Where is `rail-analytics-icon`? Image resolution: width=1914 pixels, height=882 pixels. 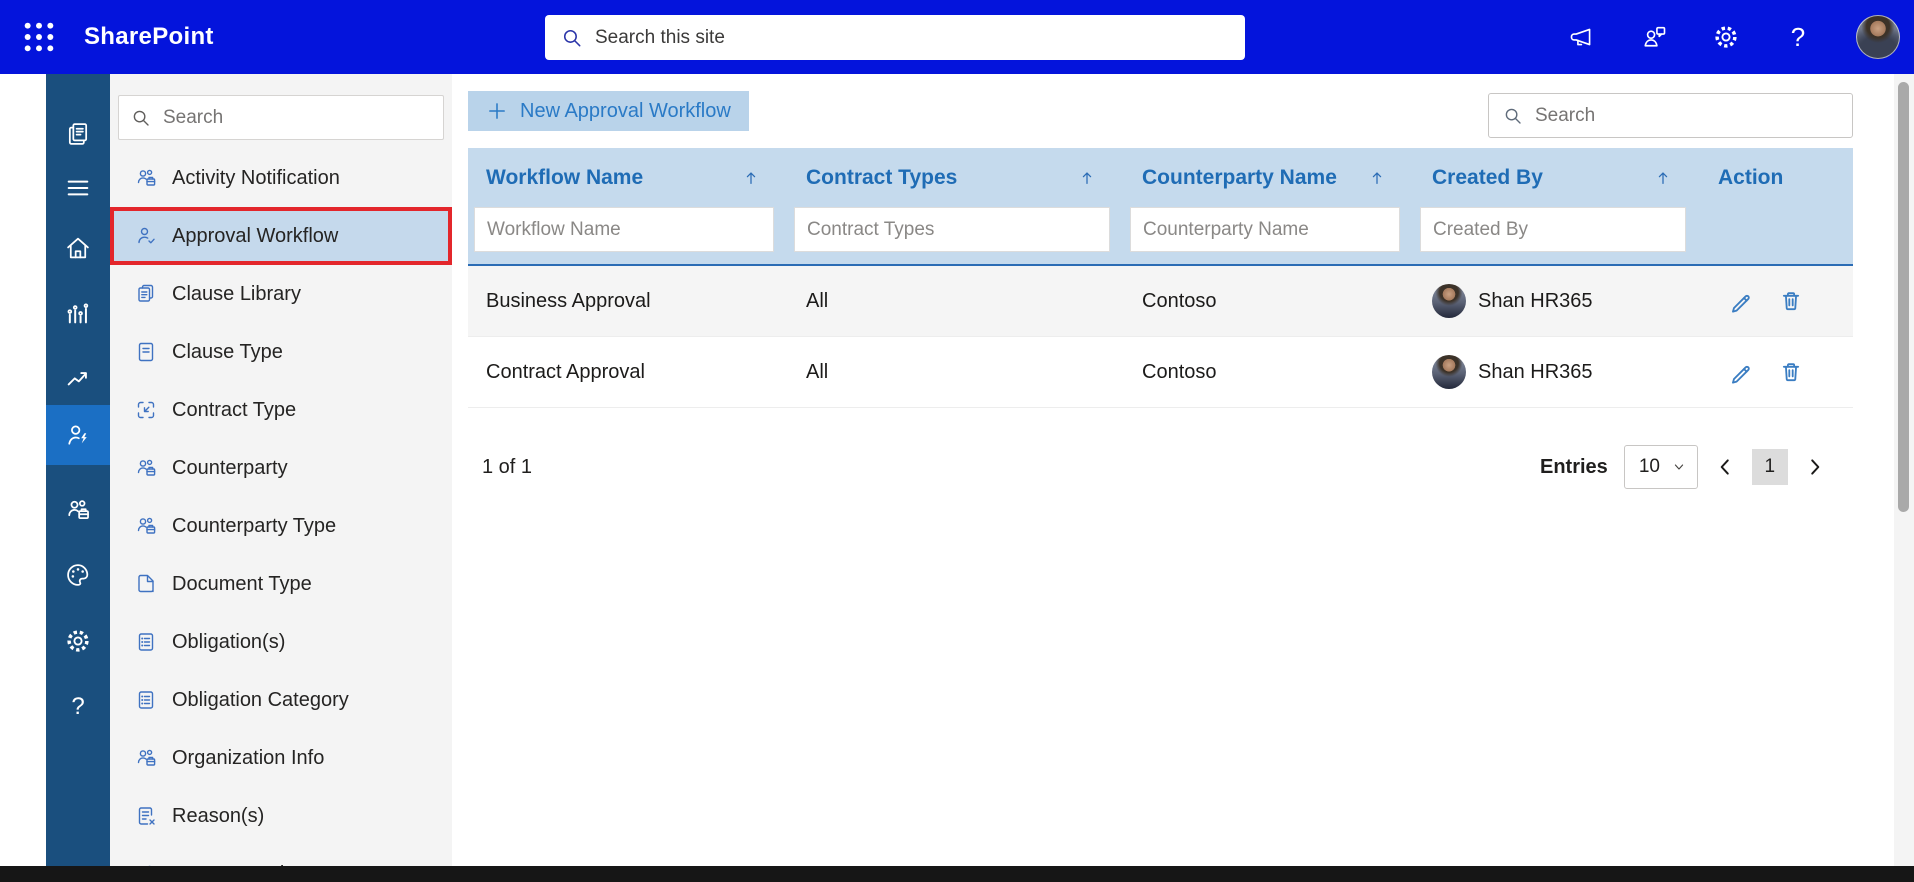 rail-analytics-icon is located at coordinates (78, 313).